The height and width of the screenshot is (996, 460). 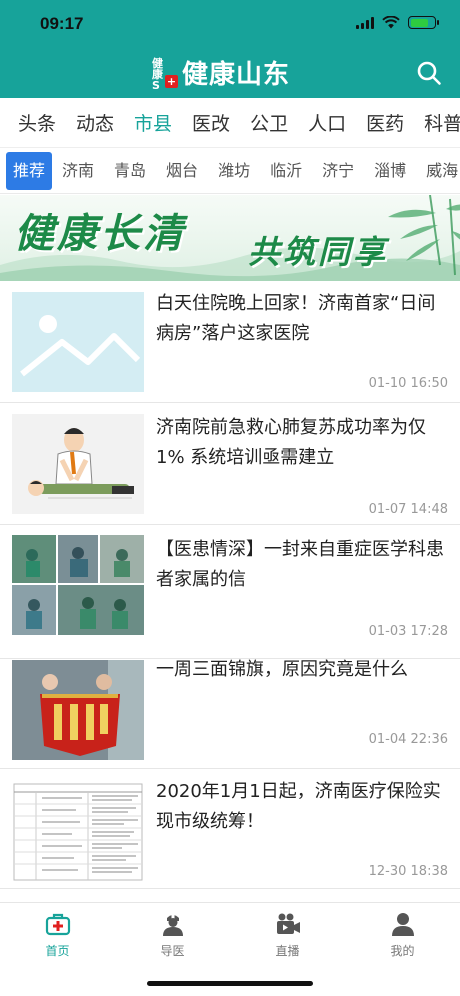 What do you see at coordinates (291, 442) in the screenshot?
I see `news-title: 济南院前急救心肺复苏成功率为仅1% 系统培训亟需建立` at bounding box center [291, 442].